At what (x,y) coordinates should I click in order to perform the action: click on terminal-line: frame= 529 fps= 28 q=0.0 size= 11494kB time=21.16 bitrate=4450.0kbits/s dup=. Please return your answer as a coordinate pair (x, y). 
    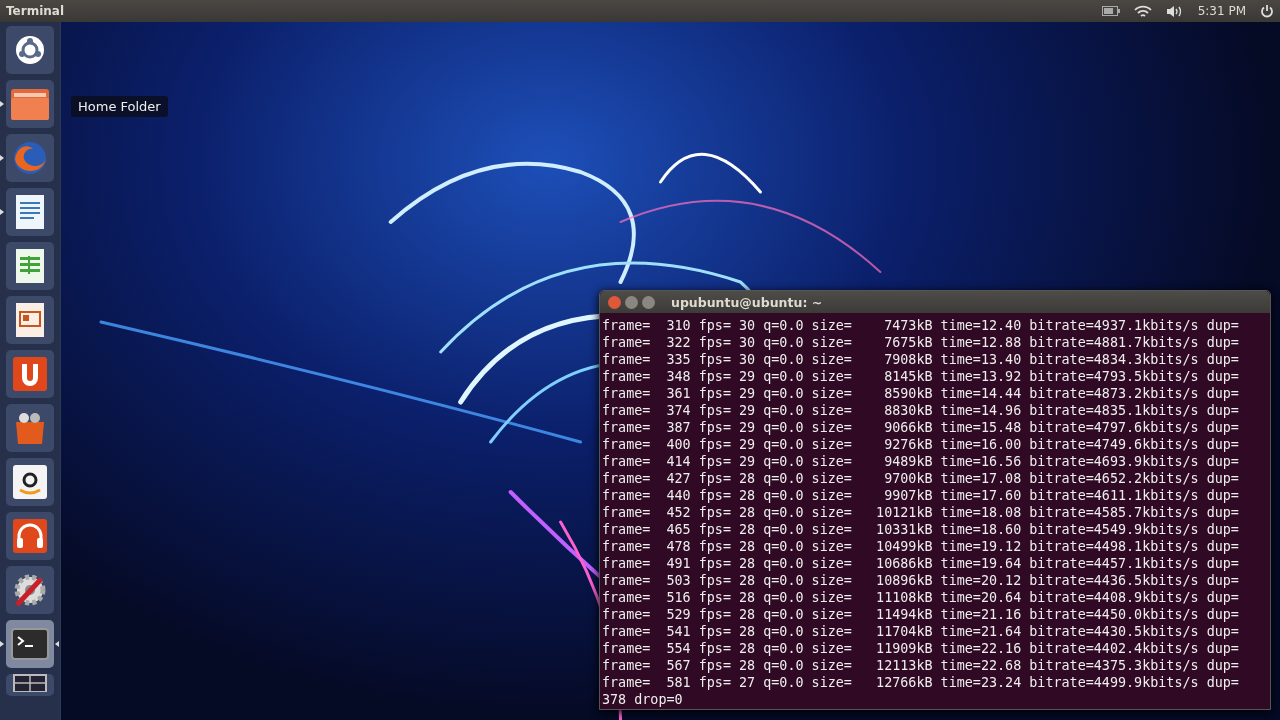
    Looking at the image, I should click on (920, 614).